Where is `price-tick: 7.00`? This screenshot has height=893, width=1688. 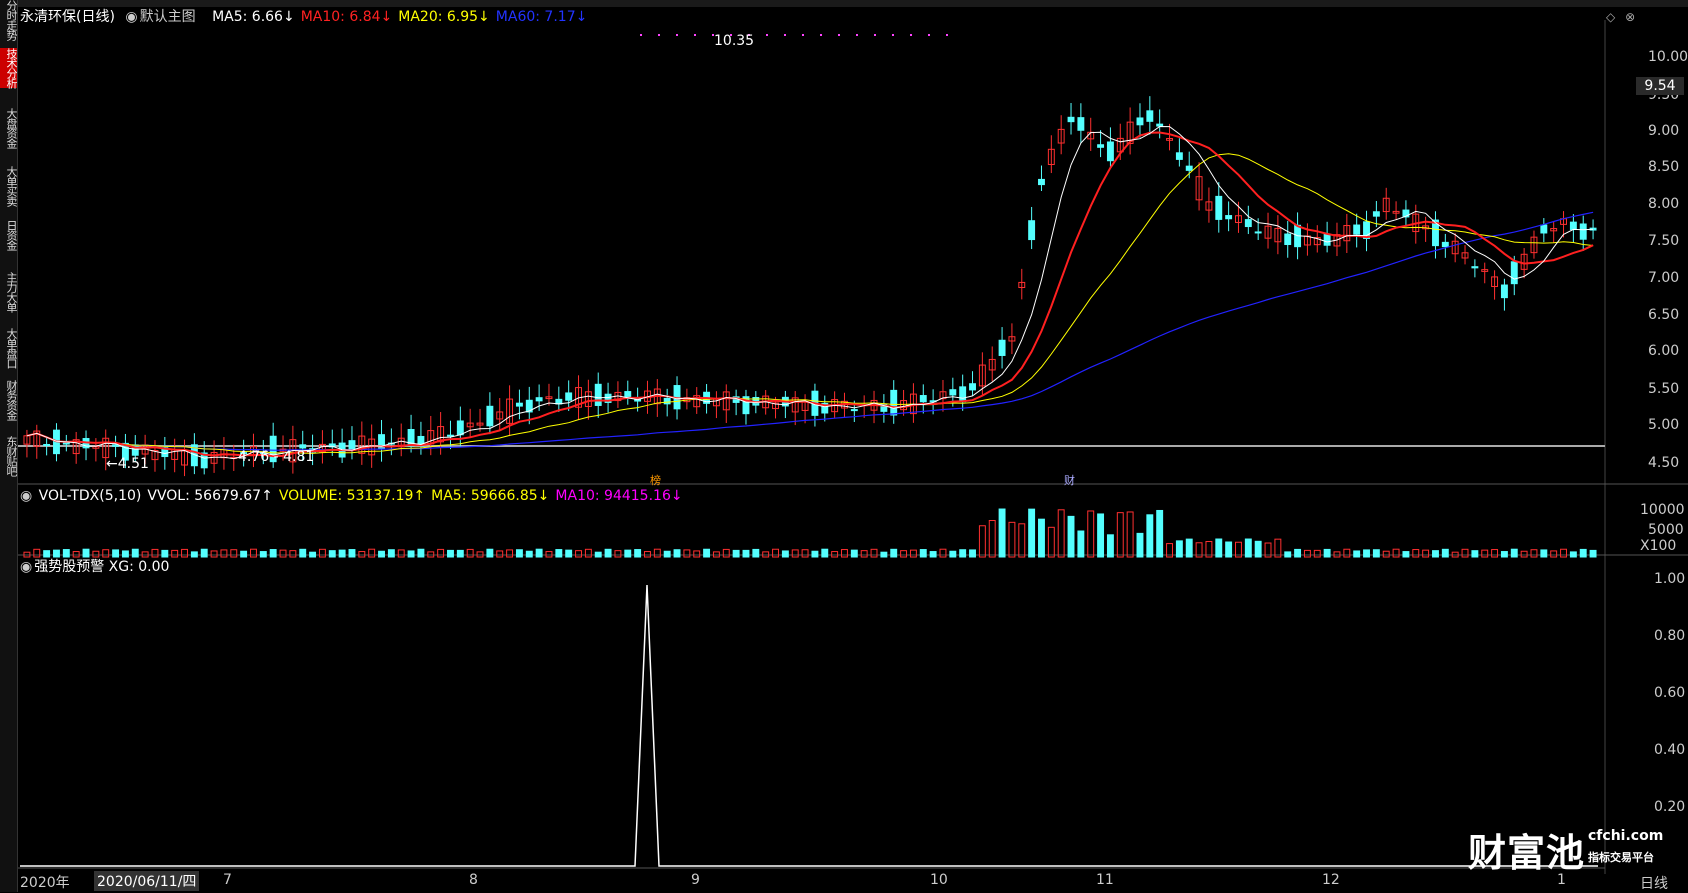
price-tick: 7.00 is located at coordinates (1664, 278).